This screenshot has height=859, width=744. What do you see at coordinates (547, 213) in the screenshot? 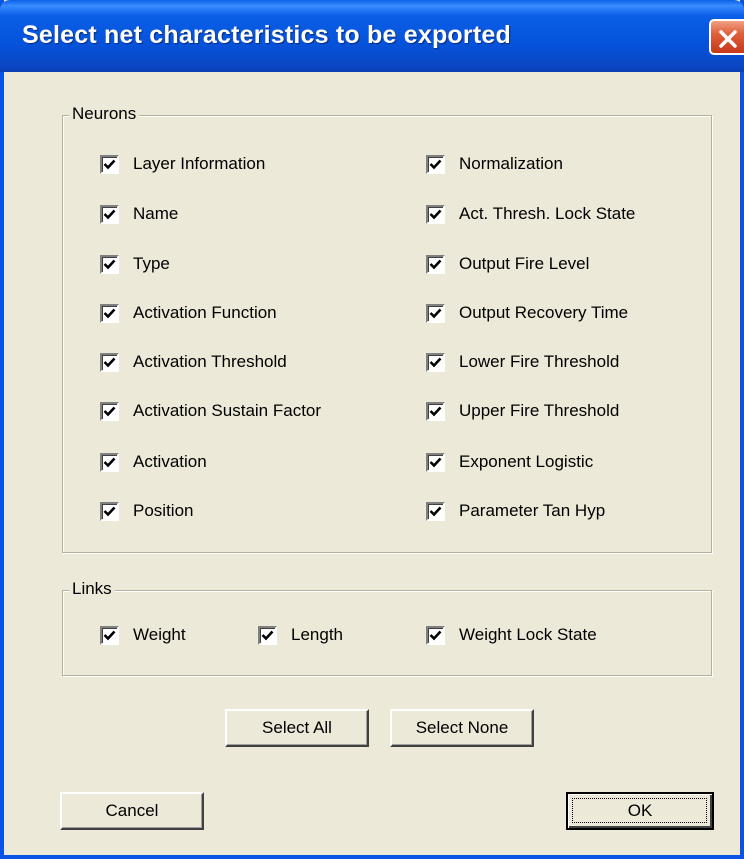
I see `checkbox-label: Act. Thresh. Lock State` at bounding box center [547, 213].